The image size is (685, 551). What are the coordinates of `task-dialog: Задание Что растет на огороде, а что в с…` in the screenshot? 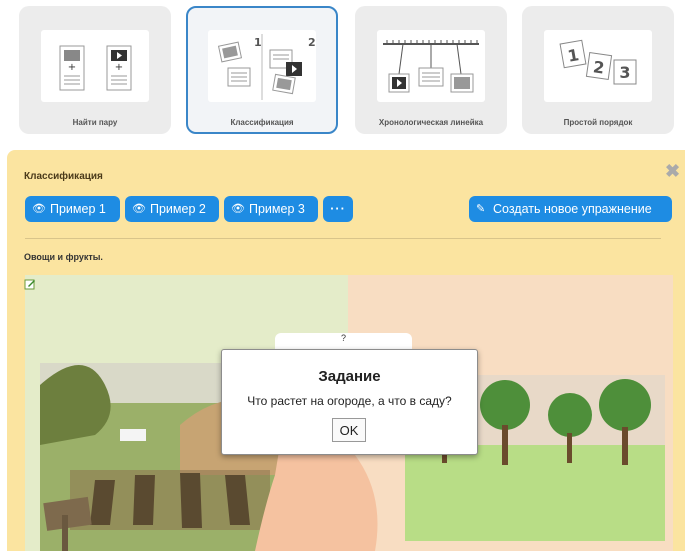 It's located at (349, 402).